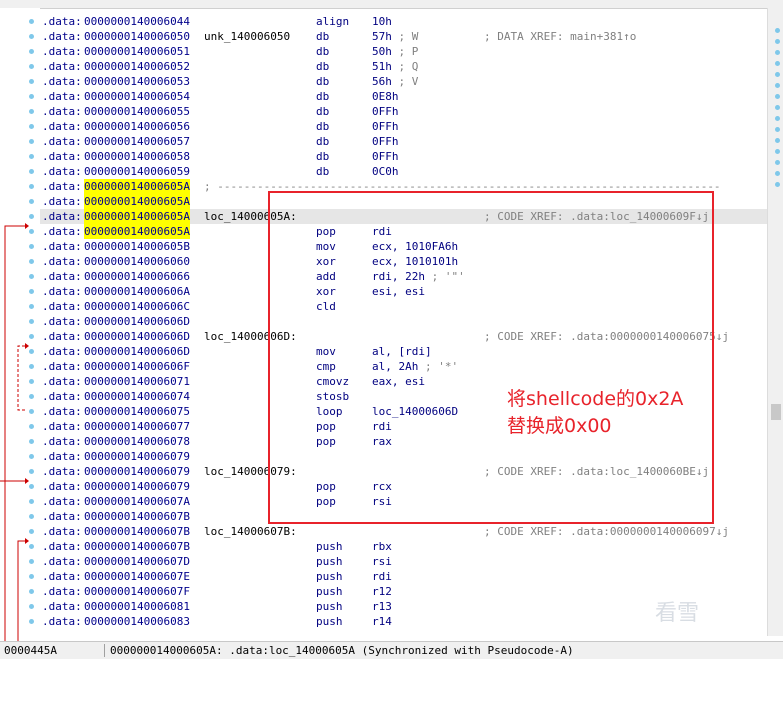 The image size is (783, 710). I want to click on xref-arrow-loc-14000605A, so click(14, 441).